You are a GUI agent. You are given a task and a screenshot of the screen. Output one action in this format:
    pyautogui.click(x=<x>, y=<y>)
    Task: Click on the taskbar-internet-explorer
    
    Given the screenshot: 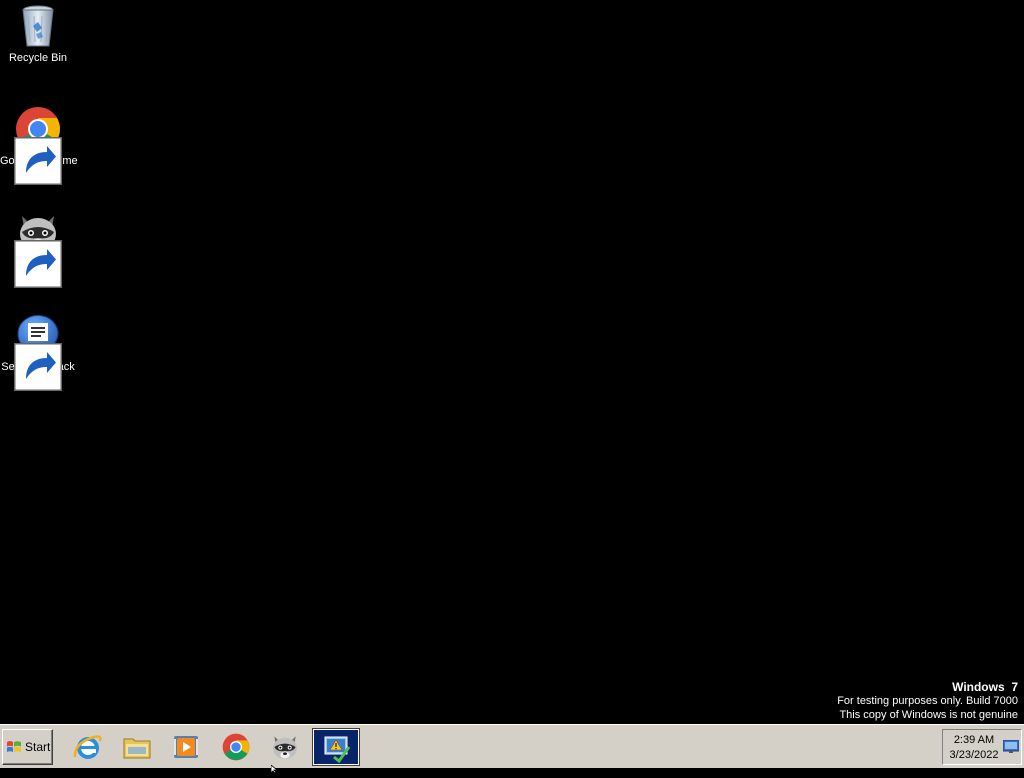 What is the action you would take?
    pyautogui.click(x=88, y=747)
    